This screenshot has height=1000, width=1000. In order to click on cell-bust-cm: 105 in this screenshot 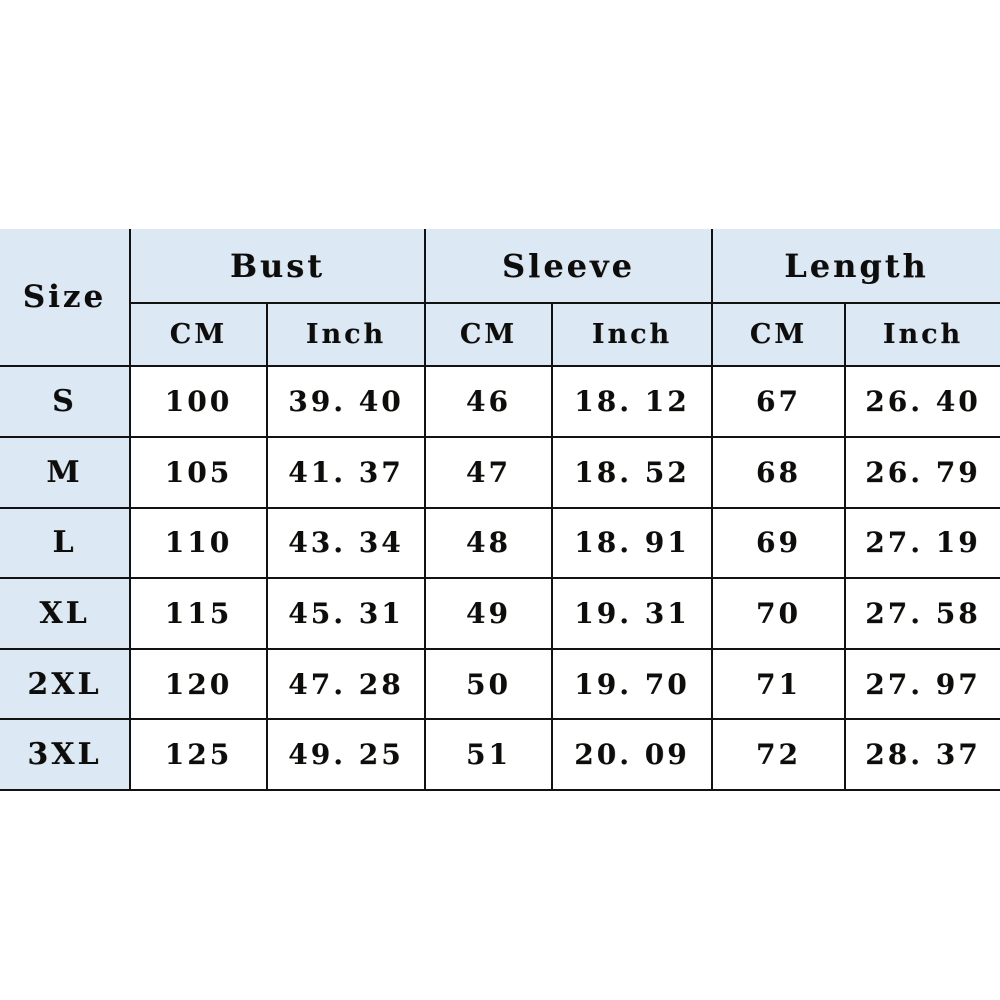, I will do `click(198, 472)`.